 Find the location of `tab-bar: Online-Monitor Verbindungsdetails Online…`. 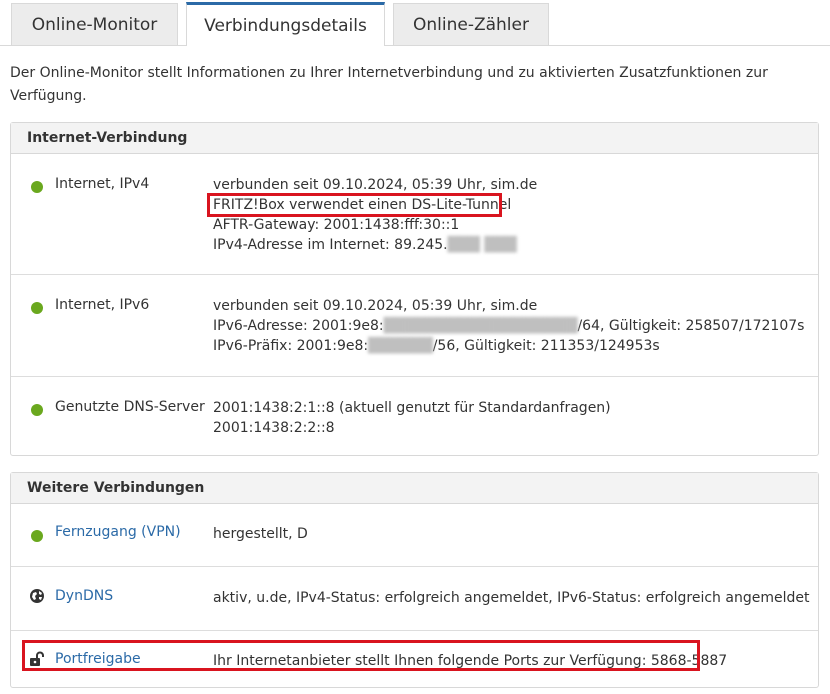

tab-bar: Online-Monitor Verbindungsdetails Online… is located at coordinates (415, 23).